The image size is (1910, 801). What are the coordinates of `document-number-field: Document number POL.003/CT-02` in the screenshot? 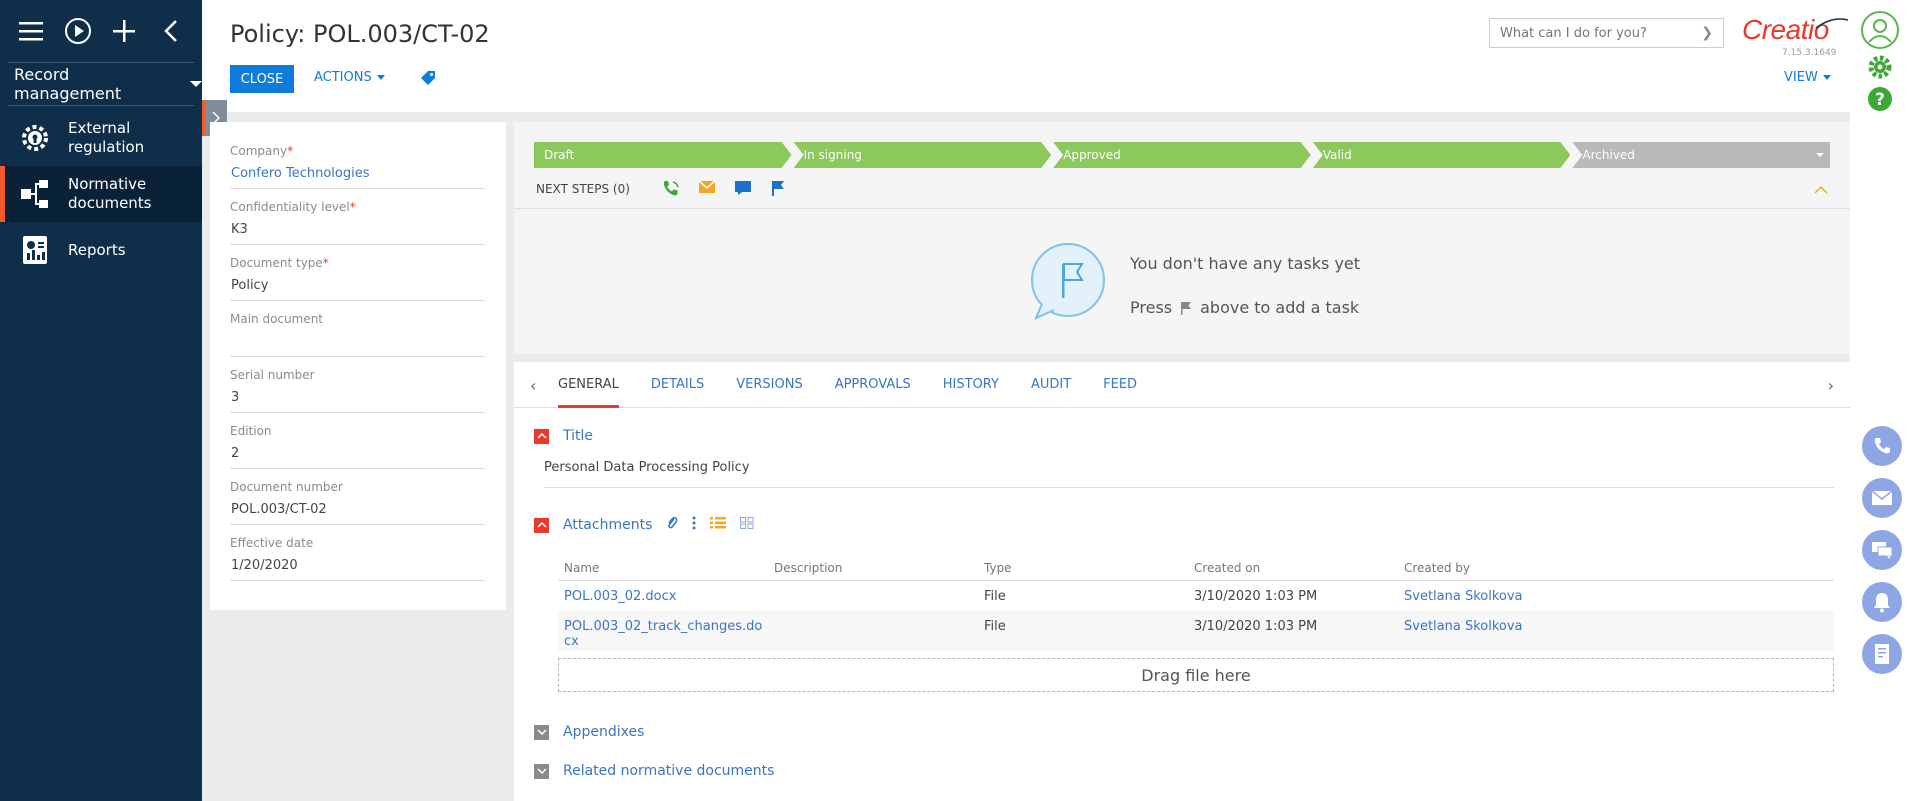 It's located at (357, 502).